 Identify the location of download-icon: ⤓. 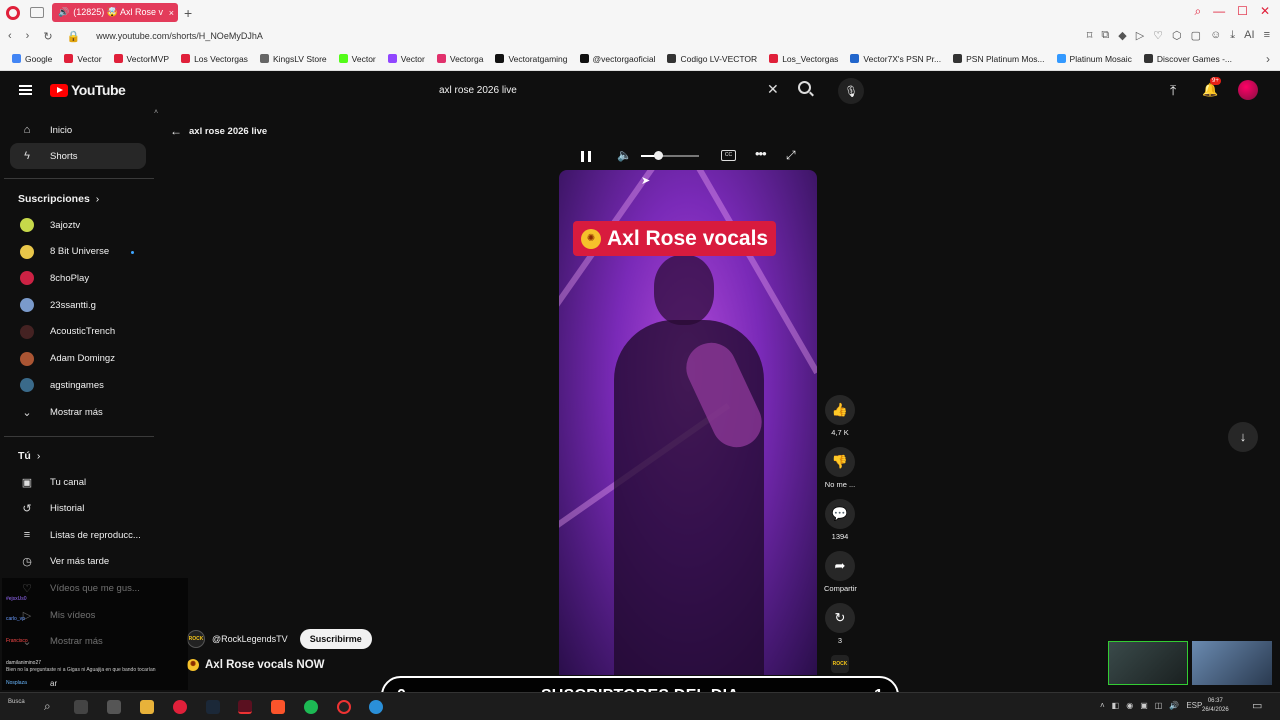
(1232, 35).